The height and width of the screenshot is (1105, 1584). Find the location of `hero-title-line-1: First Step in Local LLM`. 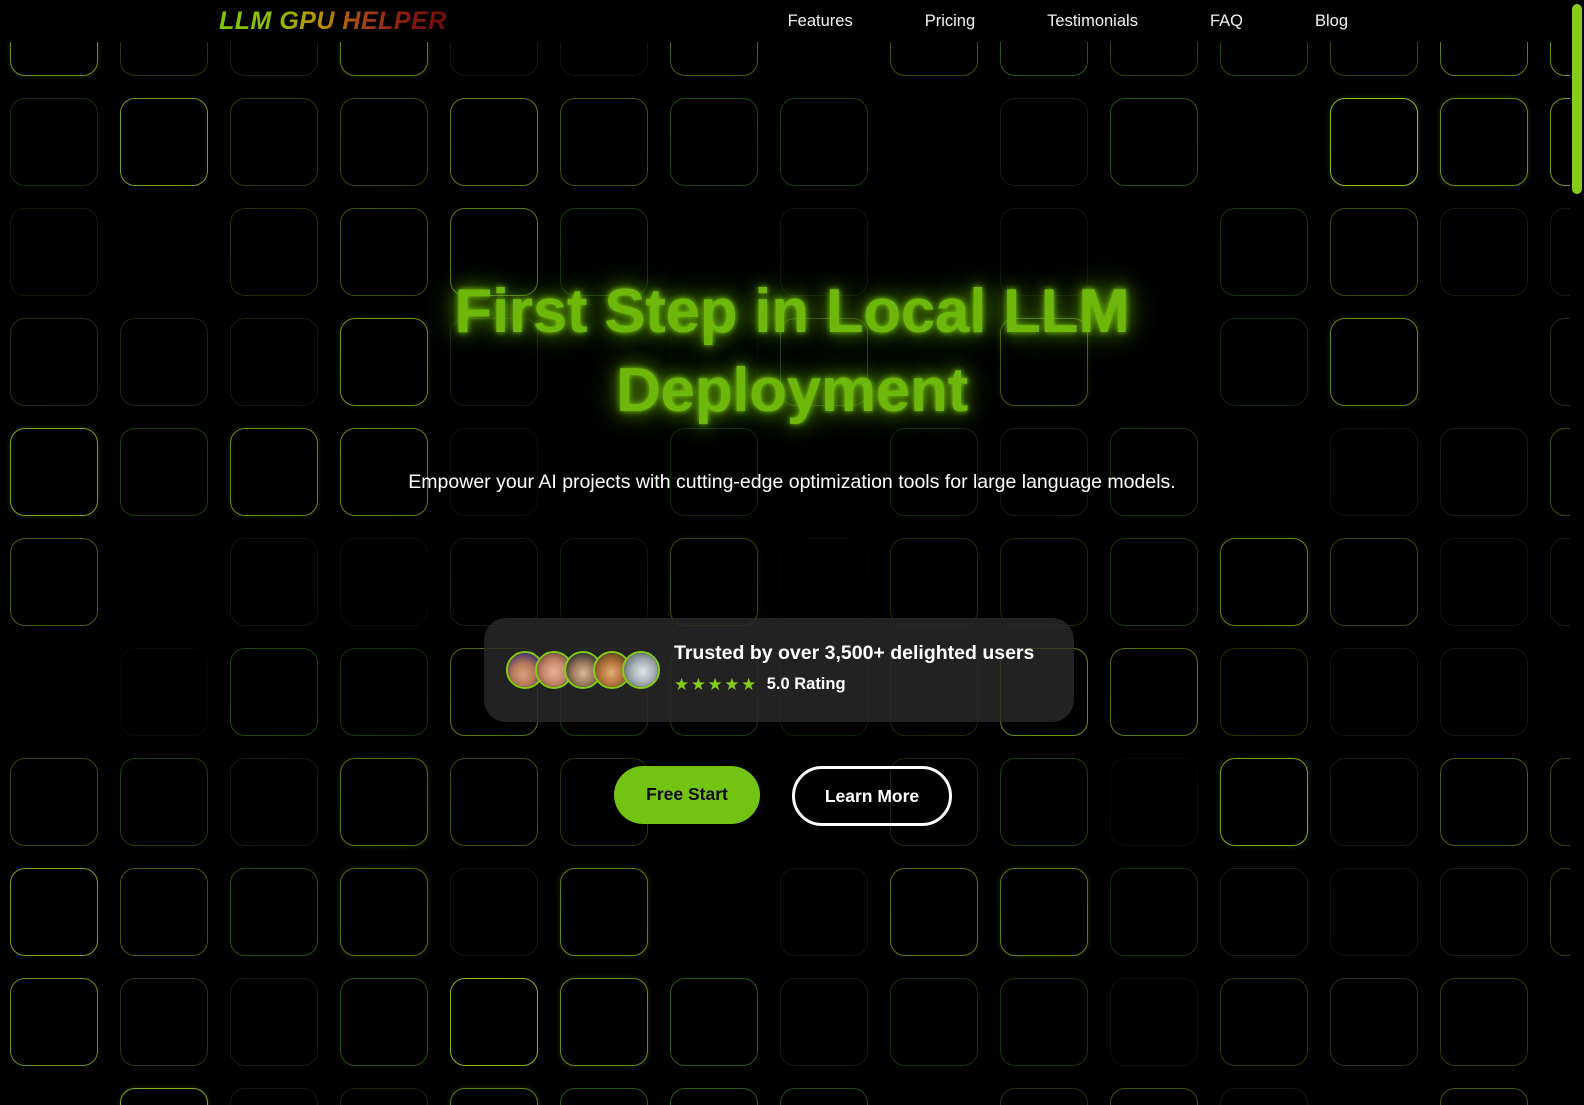

hero-title-line-1: First Step in Local LLM is located at coordinates (792, 311).